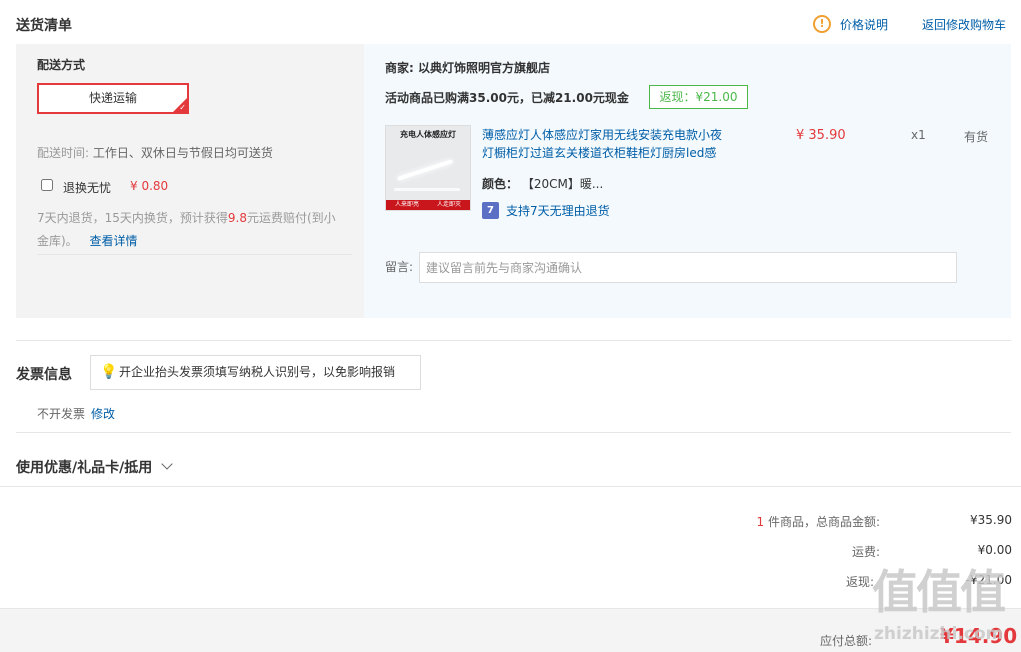 This screenshot has height=652, width=1021. Describe the element at coordinates (599, 153) in the screenshot. I see `product-name-line2: 灯橱柜灯过道玄关楼道衣柜鞋柜灯厨房led感` at that location.